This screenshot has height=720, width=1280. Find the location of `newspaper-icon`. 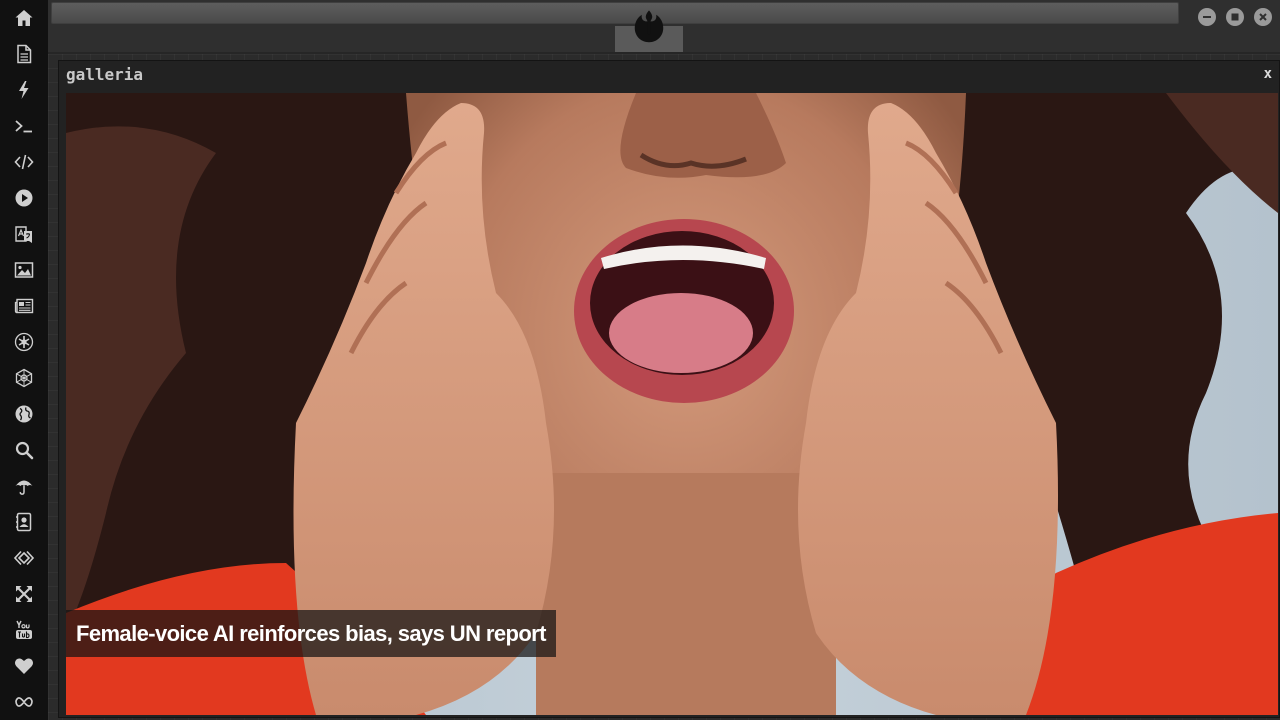

newspaper-icon is located at coordinates (24, 306).